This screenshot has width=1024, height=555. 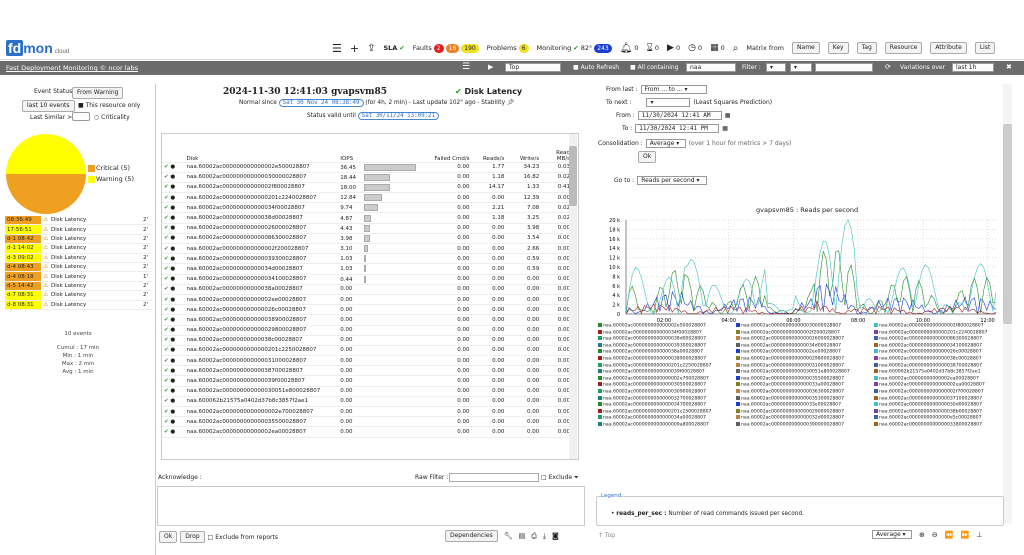 I want to click on goto-select: Reads per second ▾, so click(x=672, y=180).